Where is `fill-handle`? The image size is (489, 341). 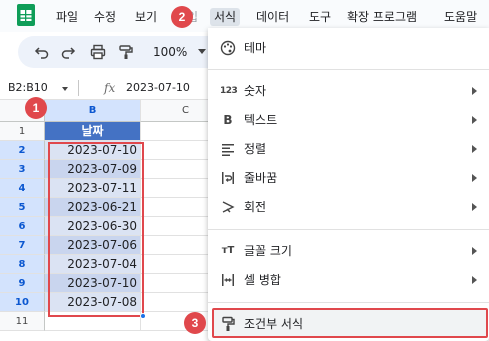 fill-handle is located at coordinates (143, 316).